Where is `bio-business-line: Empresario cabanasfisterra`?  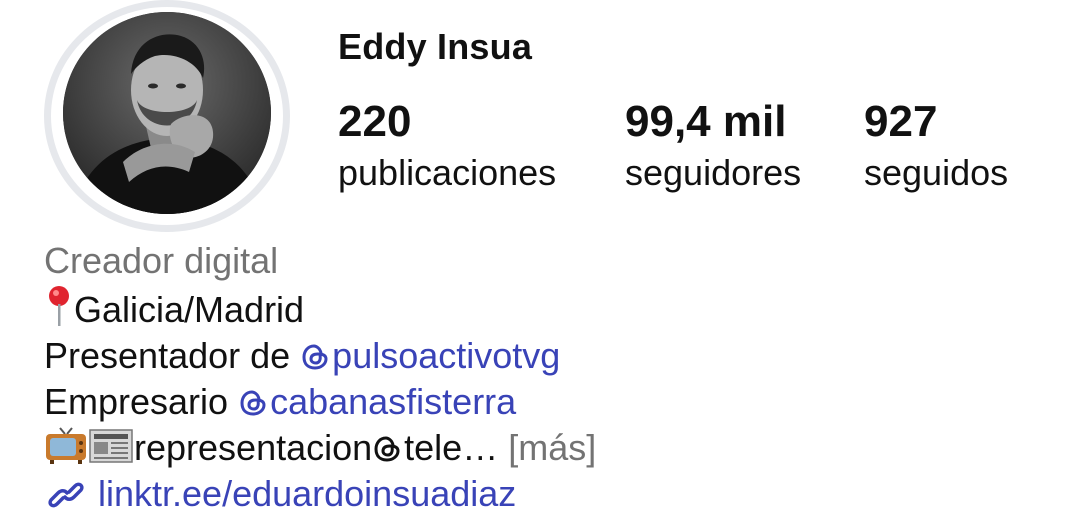 bio-business-line: Empresario cabanasfisterra is located at coordinates (549, 402).